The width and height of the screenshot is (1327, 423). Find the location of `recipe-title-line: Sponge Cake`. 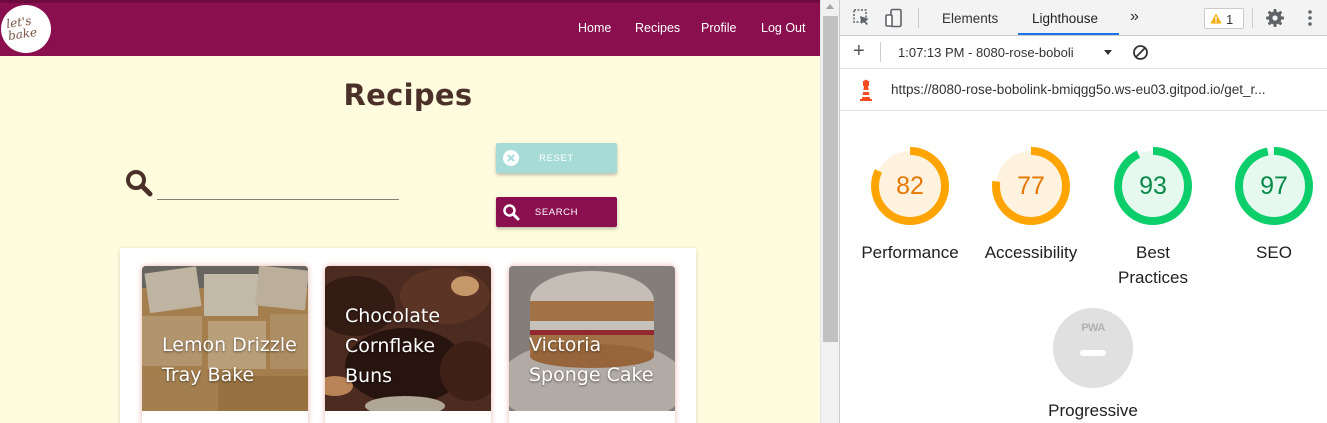

recipe-title-line: Sponge Cake is located at coordinates (591, 375).